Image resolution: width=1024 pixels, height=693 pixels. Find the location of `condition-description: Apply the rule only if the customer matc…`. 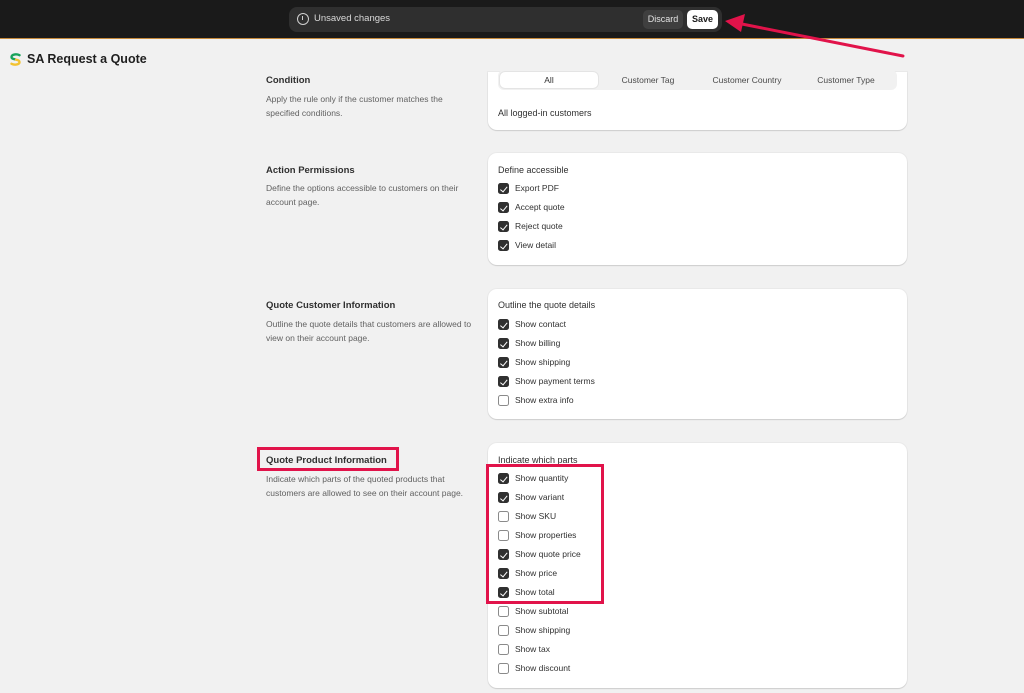

condition-description: Apply the rule only if the customer matc… is located at coordinates (354, 106).